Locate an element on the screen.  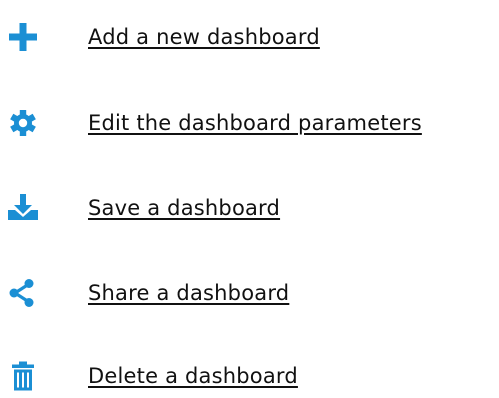
edit-dashboard-parameters-link: Edit the dashboard parameters is located at coordinates (255, 123).